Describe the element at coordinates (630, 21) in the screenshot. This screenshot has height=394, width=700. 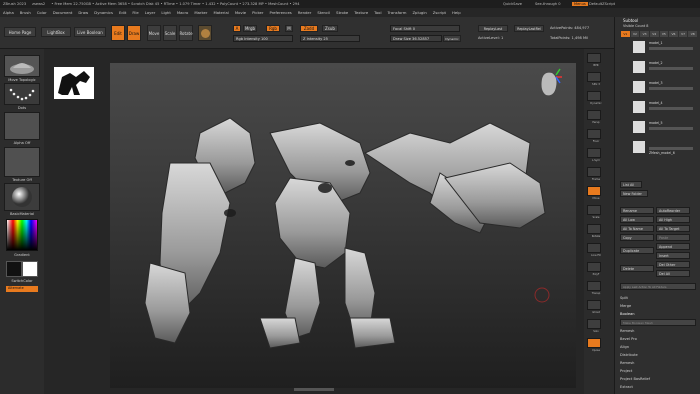
I see `subtool-title: Subtool` at that location.